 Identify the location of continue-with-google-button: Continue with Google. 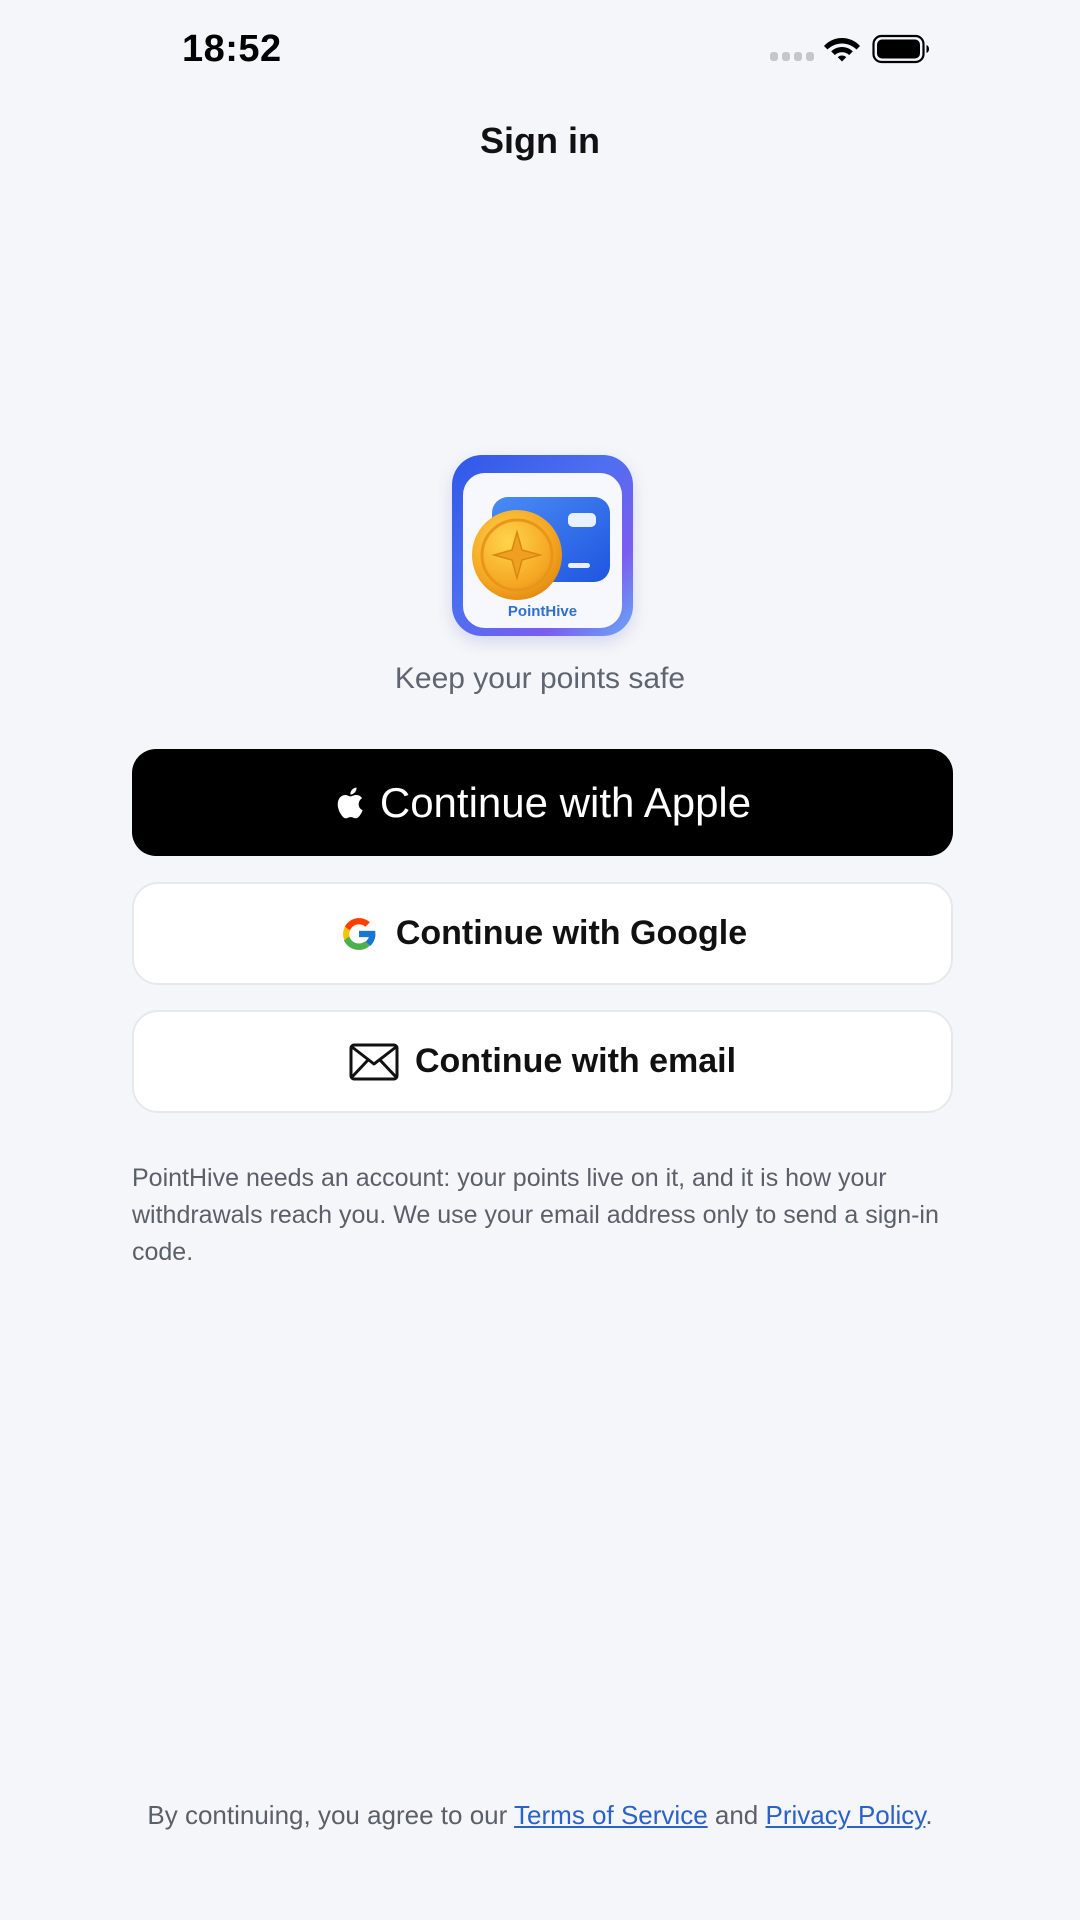
(542, 933).